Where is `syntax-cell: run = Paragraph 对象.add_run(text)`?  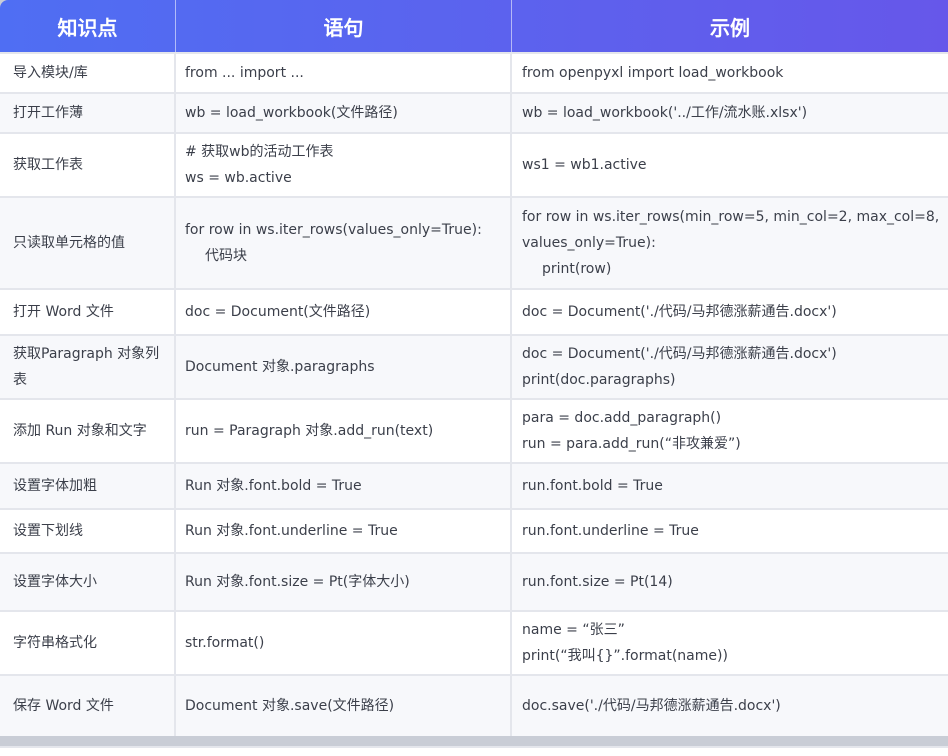
syntax-cell: run = Paragraph 对象.add_run(text) is located at coordinates (344, 431).